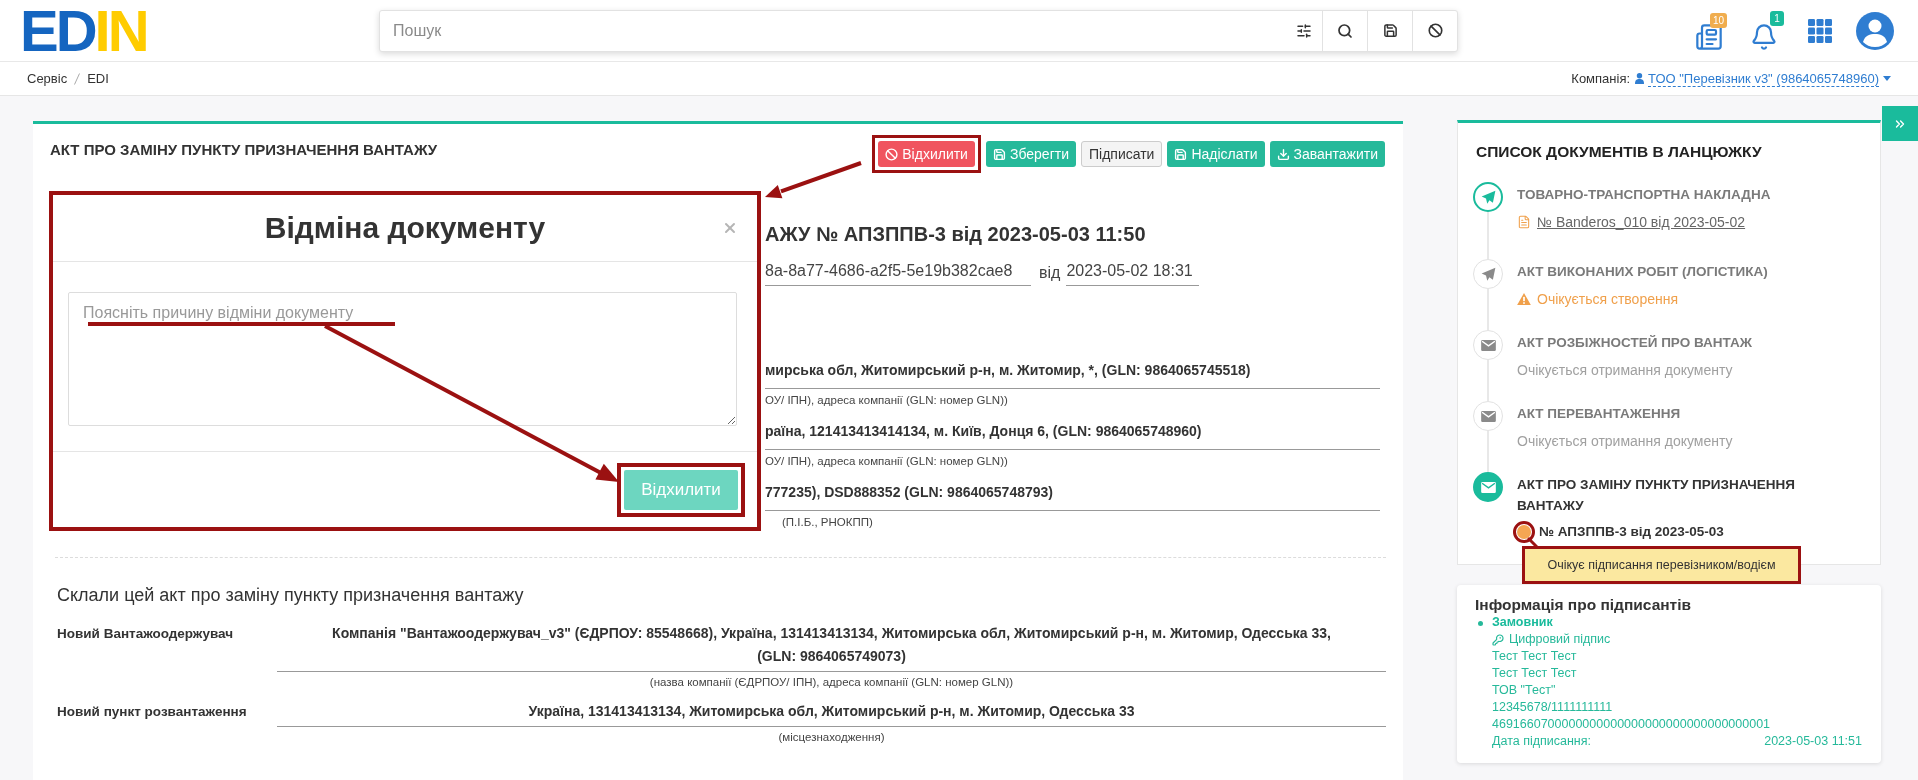 The width and height of the screenshot is (1918, 780). Describe the element at coordinates (1072, 496) in the screenshot. I see `party-value: 777235), DSD888352 (GLN: 9864065748793)` at that location.